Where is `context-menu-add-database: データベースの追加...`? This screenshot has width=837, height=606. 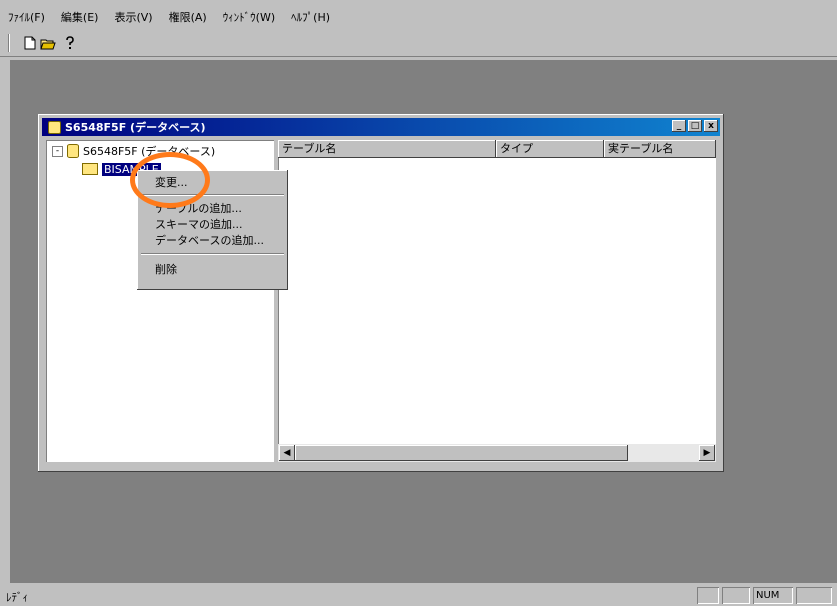
context-menu-add-database: データベースの追加... is located at coordinates (209, 240).